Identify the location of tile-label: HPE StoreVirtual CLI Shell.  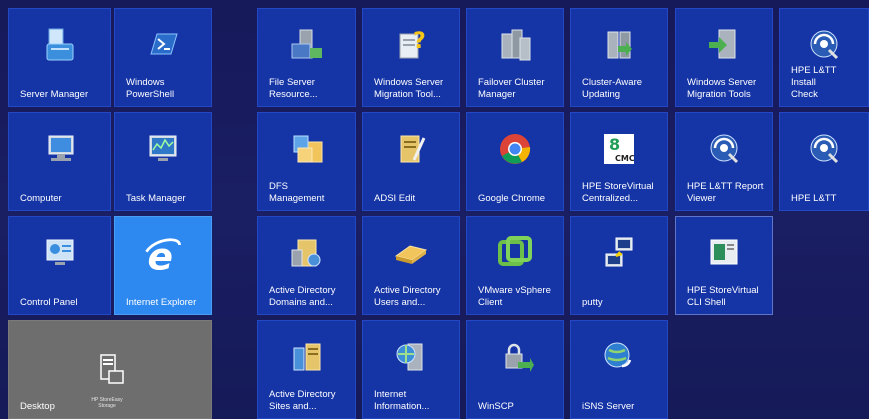
(723, 296).